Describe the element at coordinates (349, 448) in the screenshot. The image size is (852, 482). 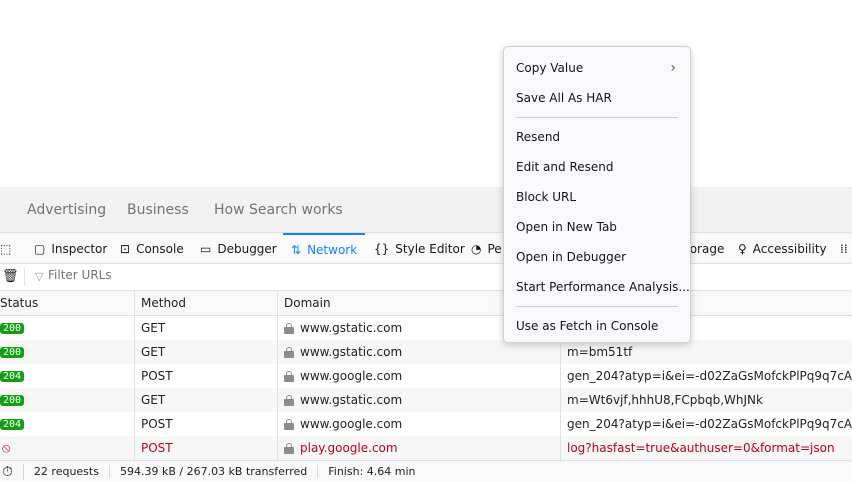
I see `domain-cell: play.google.com` at that location.